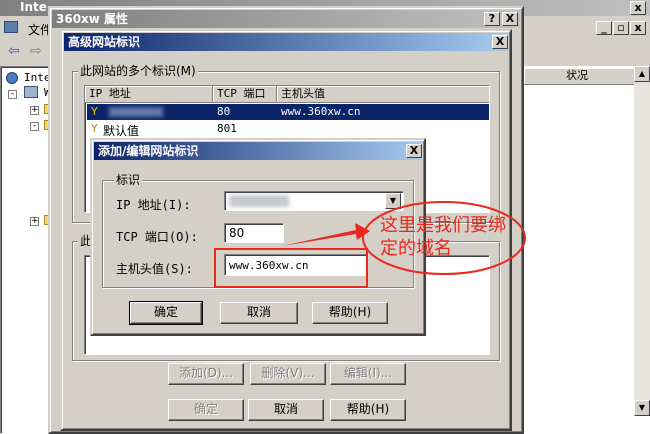 The image size is (650, 434). I want to click on annotation-overlay, so click(404, 238).